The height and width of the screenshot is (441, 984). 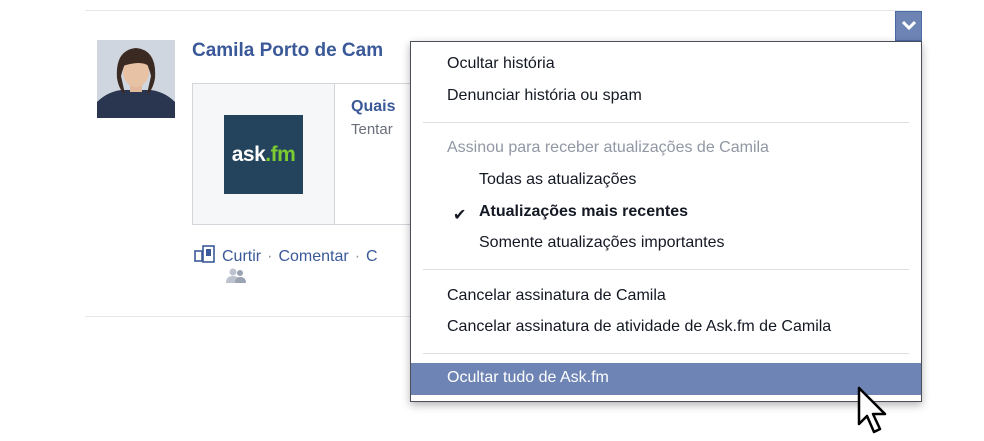 I want to click on card-subtitle: Tentar, so click(x=372, y=129).